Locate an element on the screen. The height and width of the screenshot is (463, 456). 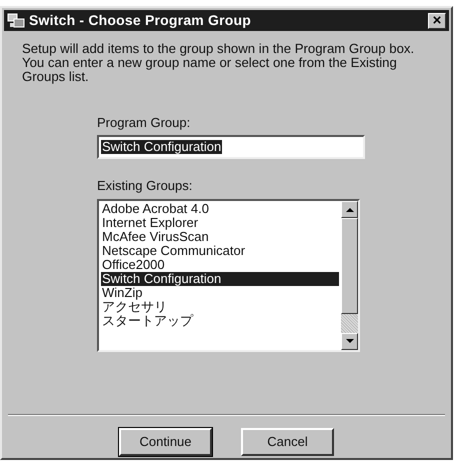
program-group-icon is located at coordinates (16, 20).